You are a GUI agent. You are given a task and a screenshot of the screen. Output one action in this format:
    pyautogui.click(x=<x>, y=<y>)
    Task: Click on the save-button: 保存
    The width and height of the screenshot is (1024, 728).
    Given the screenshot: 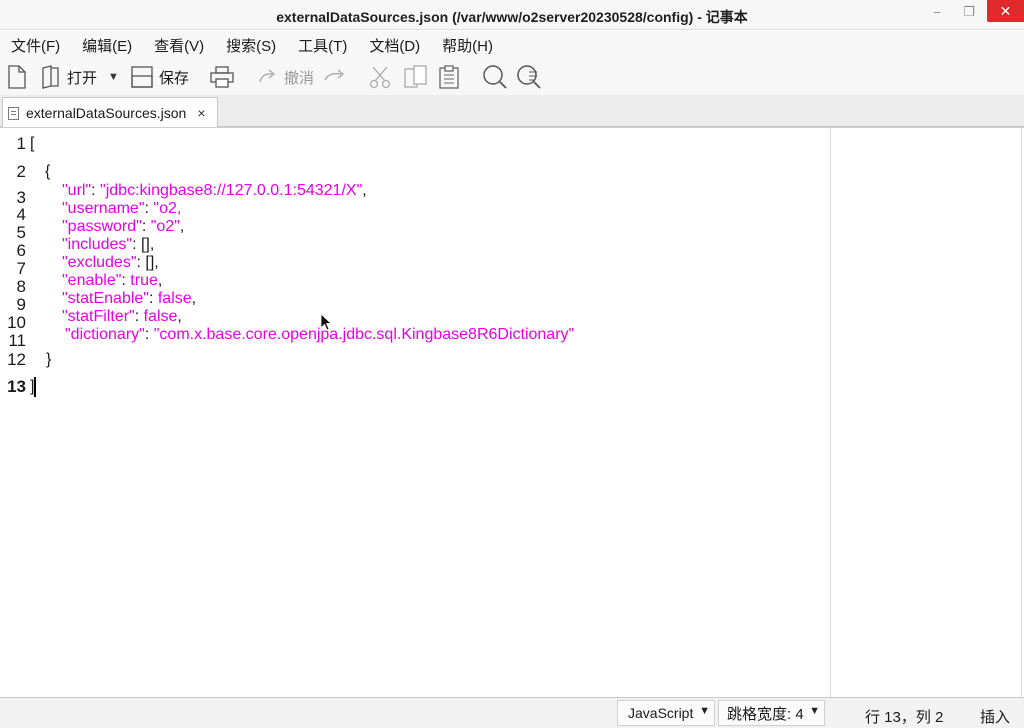 What is the action you would take?
    pyautogui.click(x=160, y=77)
    